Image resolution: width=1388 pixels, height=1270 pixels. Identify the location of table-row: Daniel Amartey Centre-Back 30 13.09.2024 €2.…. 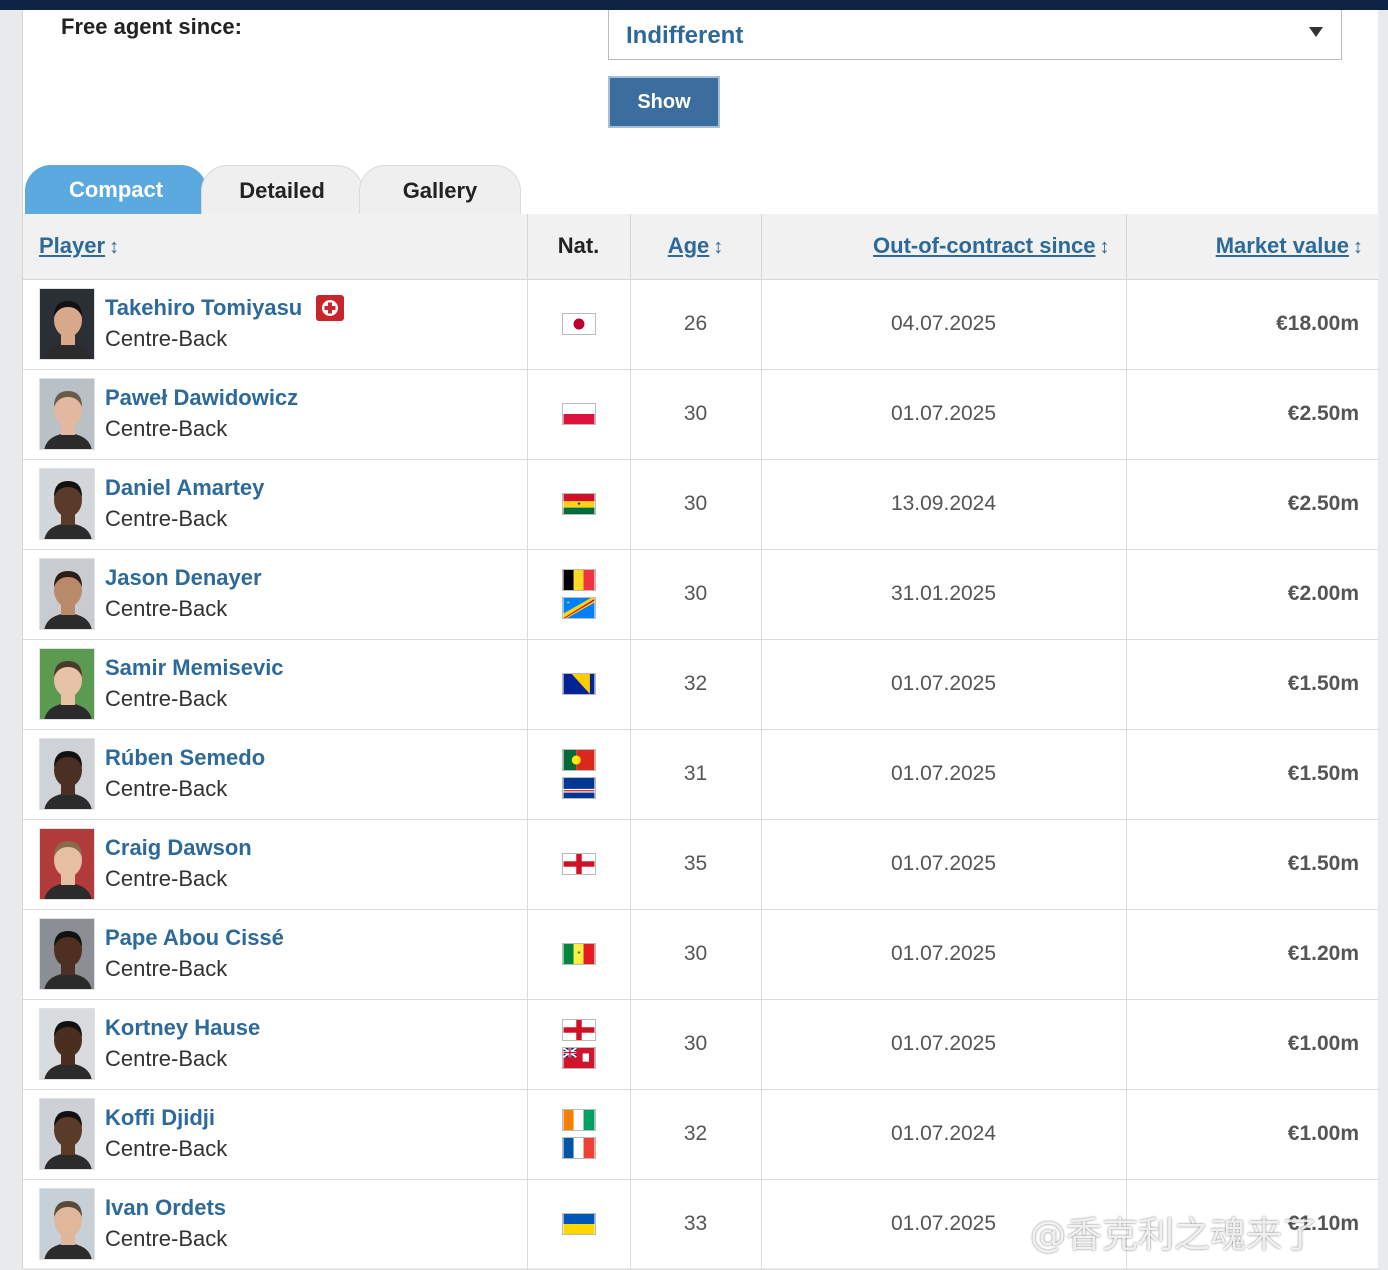
(701, 504).